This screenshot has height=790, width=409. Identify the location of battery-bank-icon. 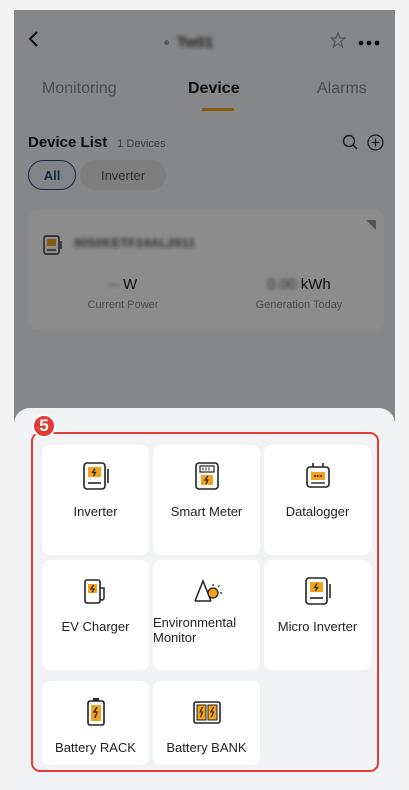
(206, 712).